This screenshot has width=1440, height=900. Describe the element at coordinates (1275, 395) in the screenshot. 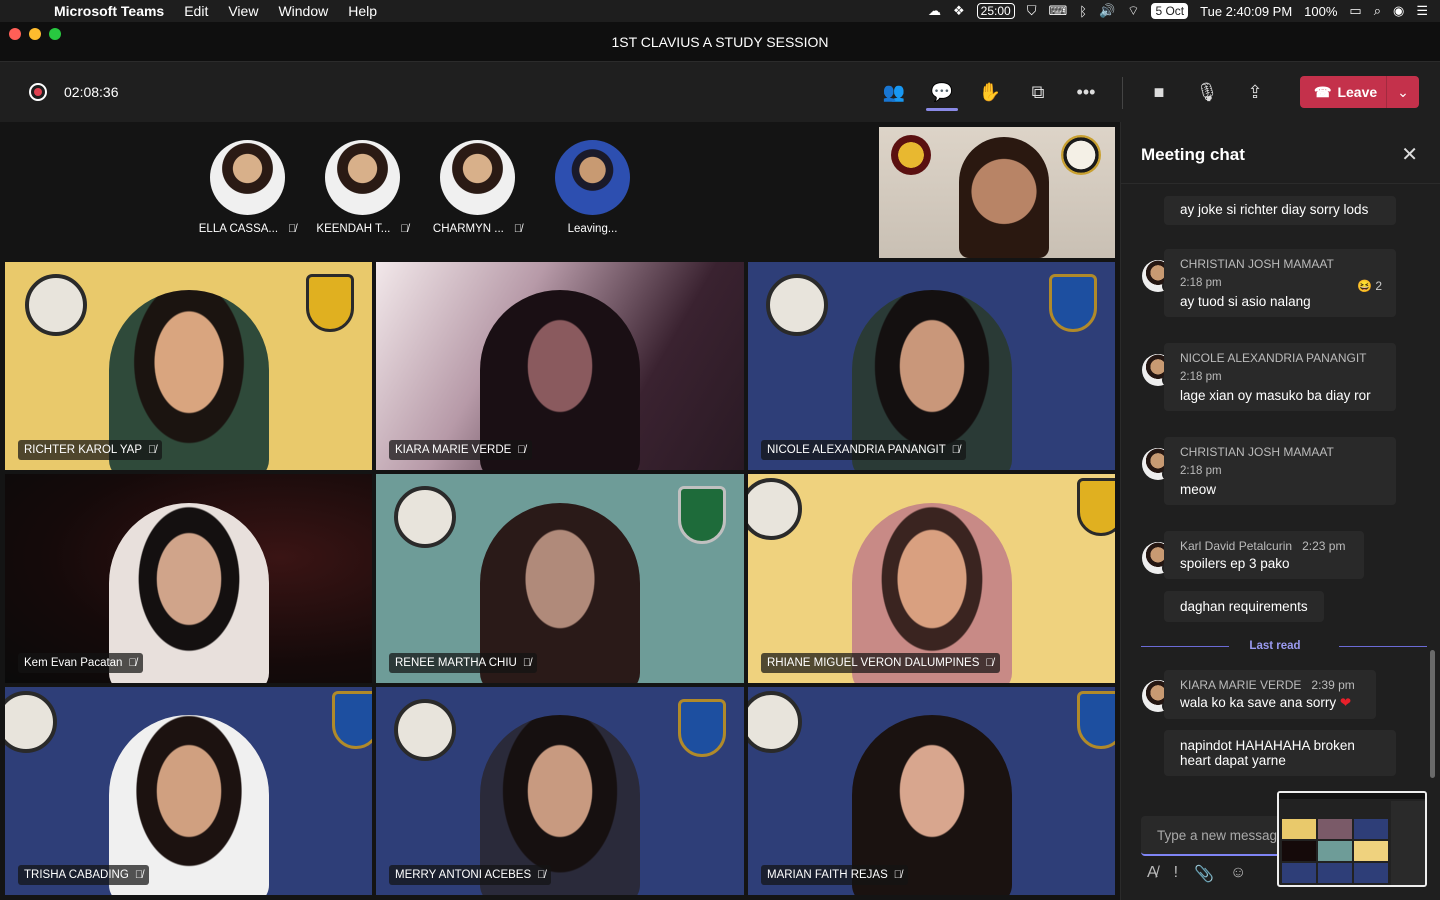

I see `message-text: lage xian oy masuko ba diay ror` at that location.